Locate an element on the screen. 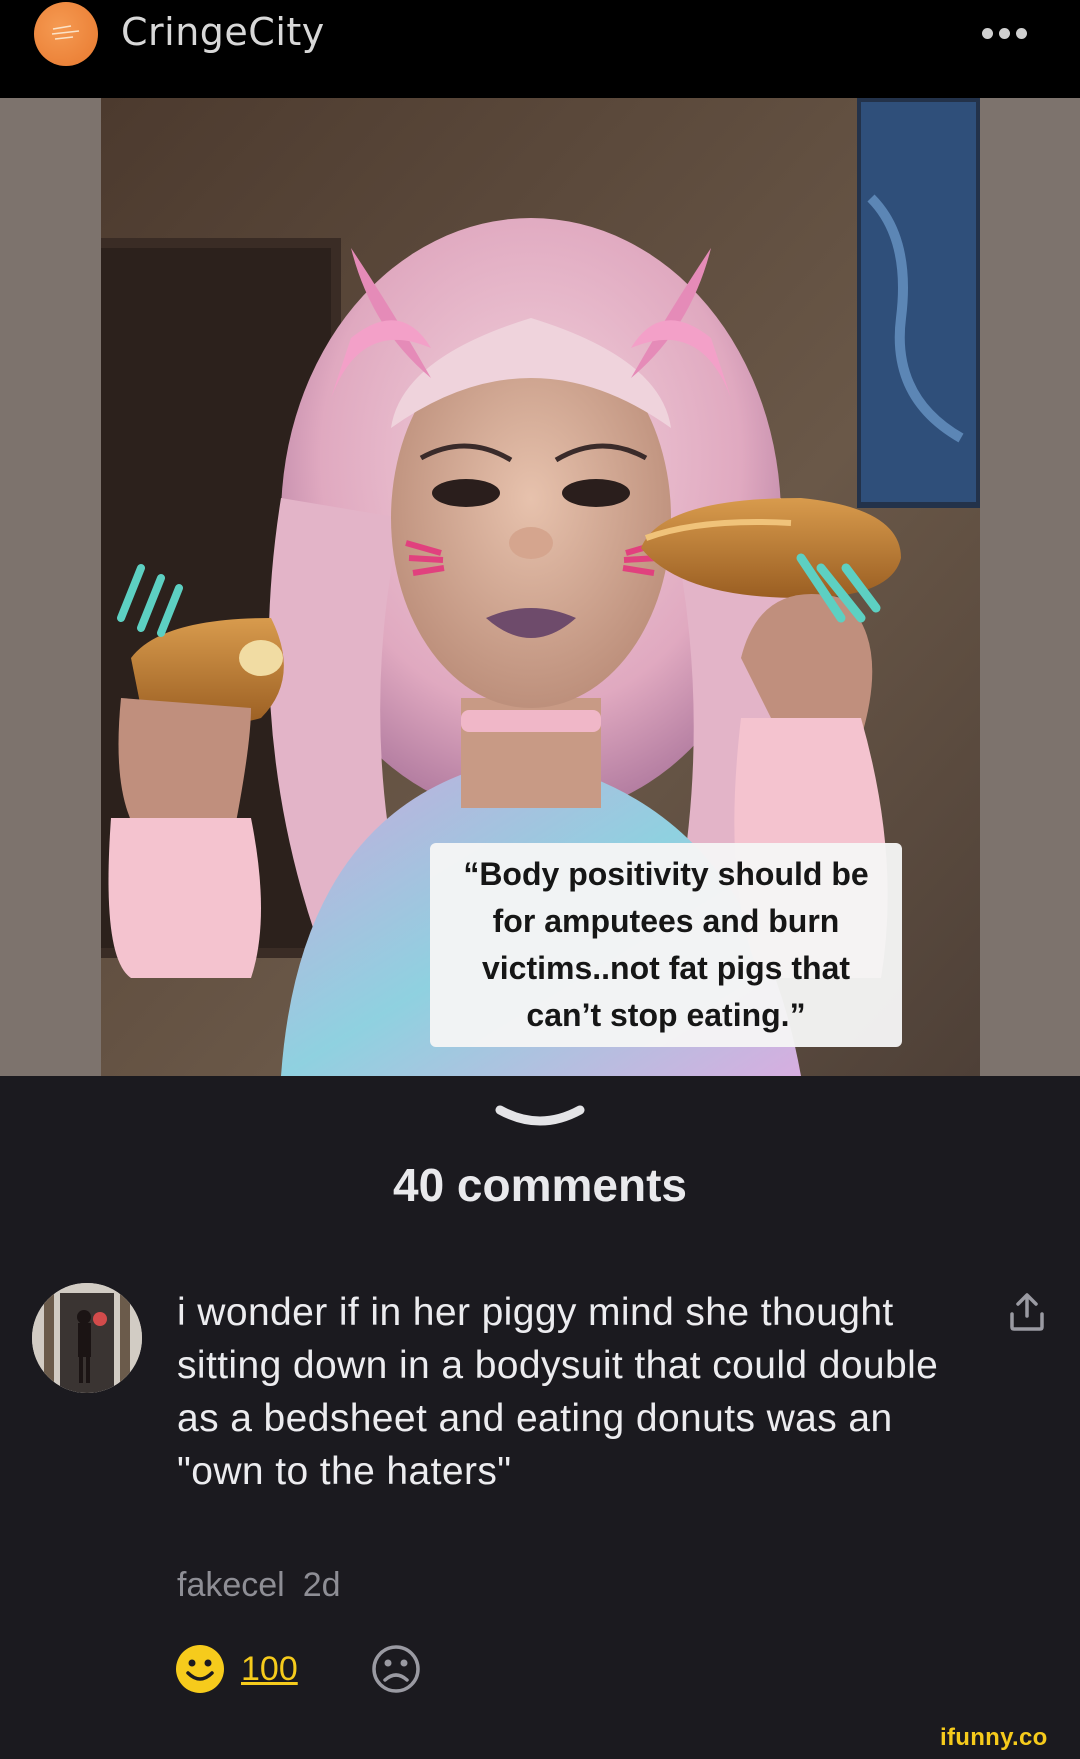 This screenshot has height=1759, width=1080. comment-meta: fakecel 2d is located at coordinates (259, 1585).